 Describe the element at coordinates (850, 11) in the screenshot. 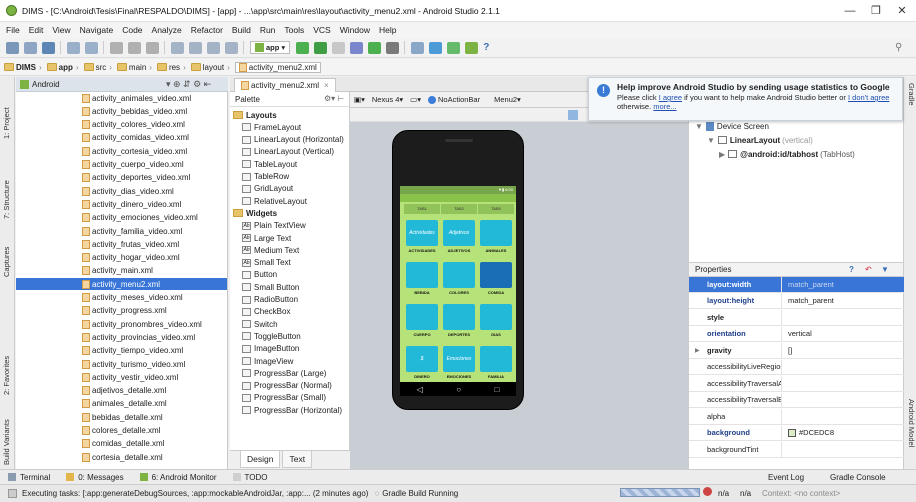

I see `minimize-button: —` at that location.